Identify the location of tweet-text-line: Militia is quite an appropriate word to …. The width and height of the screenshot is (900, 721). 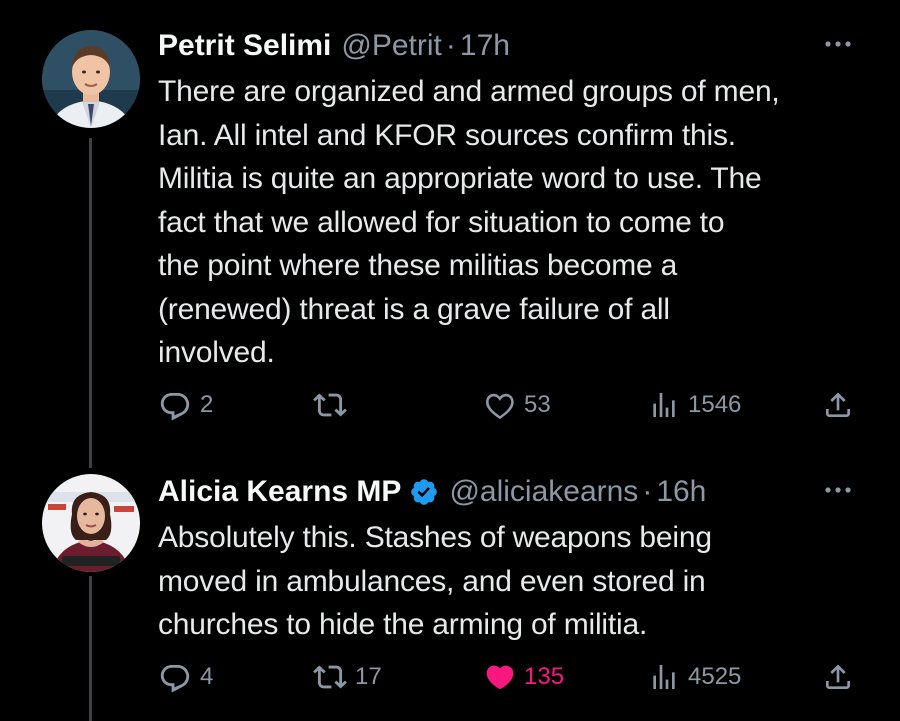
(460, 178).